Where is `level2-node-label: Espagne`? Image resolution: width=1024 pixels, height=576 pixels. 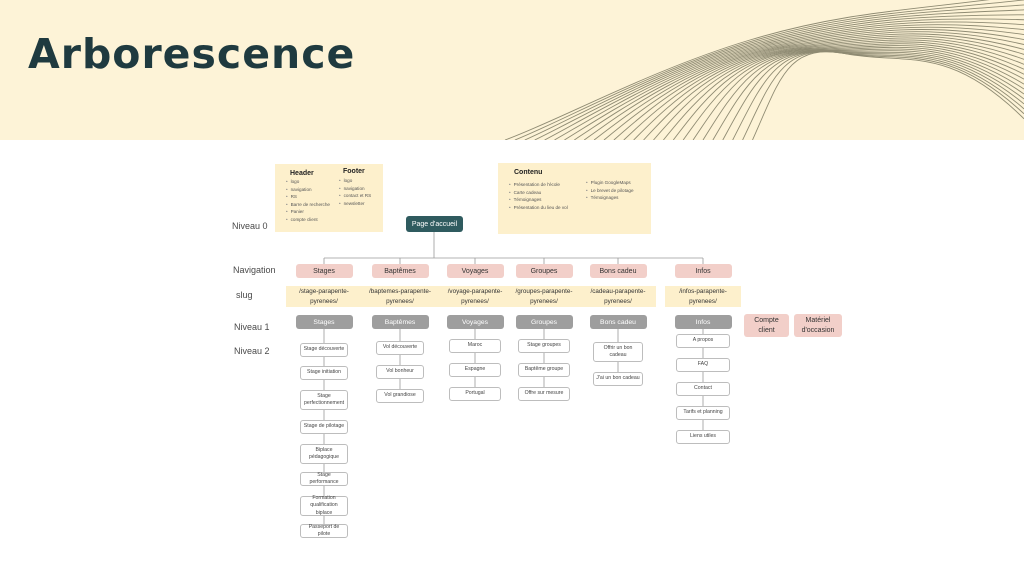 level2-node-label: Espagne is located at coordinates (475, 369).